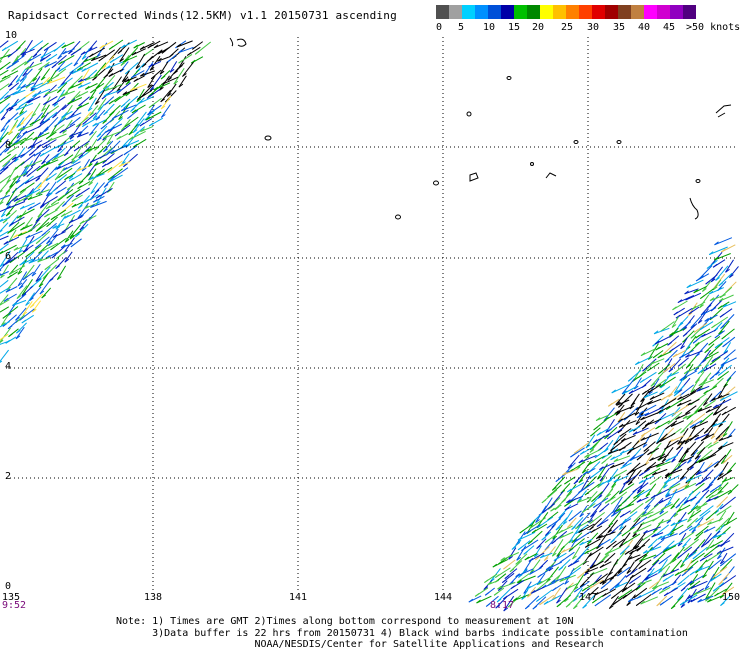  Describe the element at coordinates (298, 597) in the screenshot. I see `lon-label-141: 141` at that location.